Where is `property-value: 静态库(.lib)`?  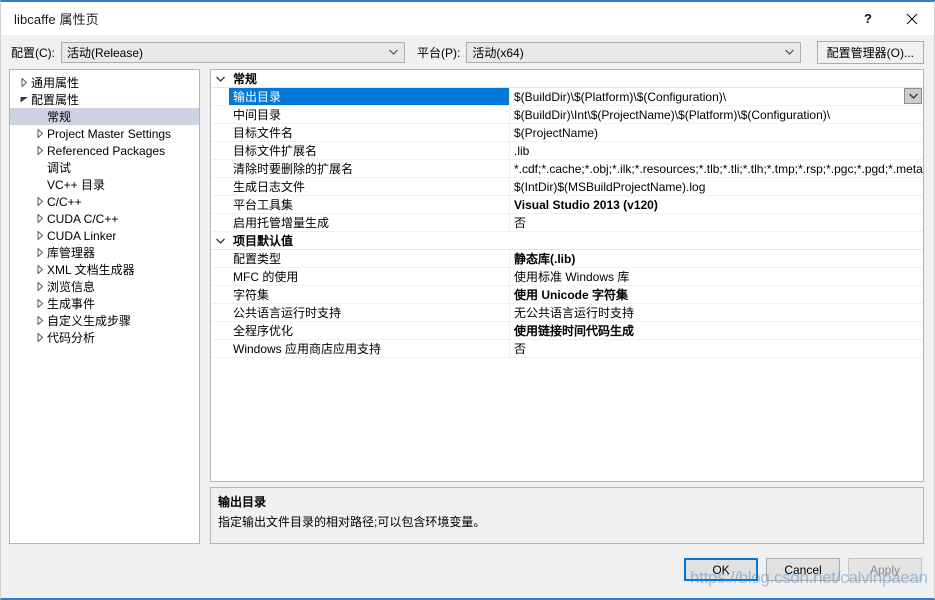
property-value: 静态库(.lib) is located at coordinates (716, 258).